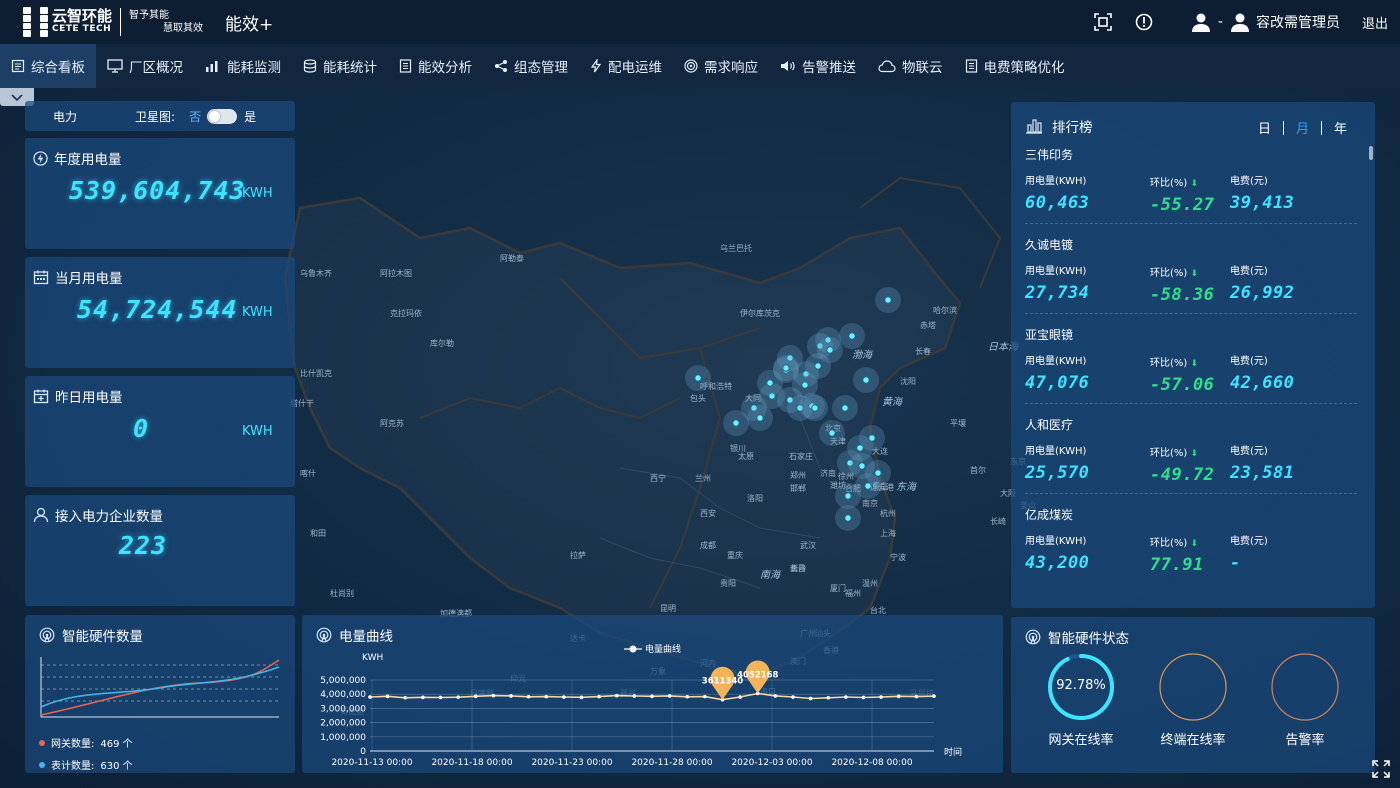 This screenshot has height=788, width=1400. Describe the element at coordinates (65, 116) in the screenshot. I see `energy-type-select: 电力` at that location.